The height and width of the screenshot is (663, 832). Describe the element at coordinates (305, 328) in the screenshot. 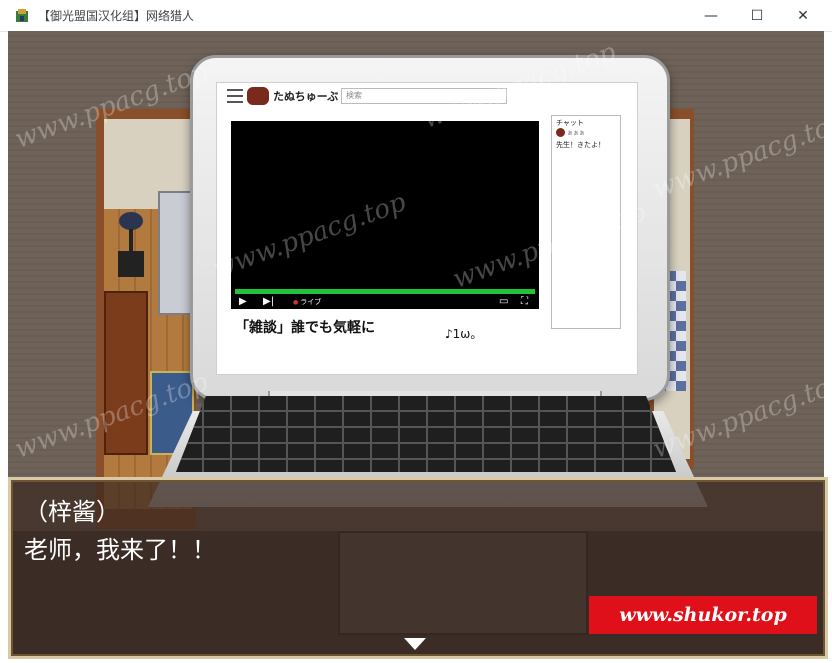

I see `video-title: 「雑談」誰でも気軽に` at that location.